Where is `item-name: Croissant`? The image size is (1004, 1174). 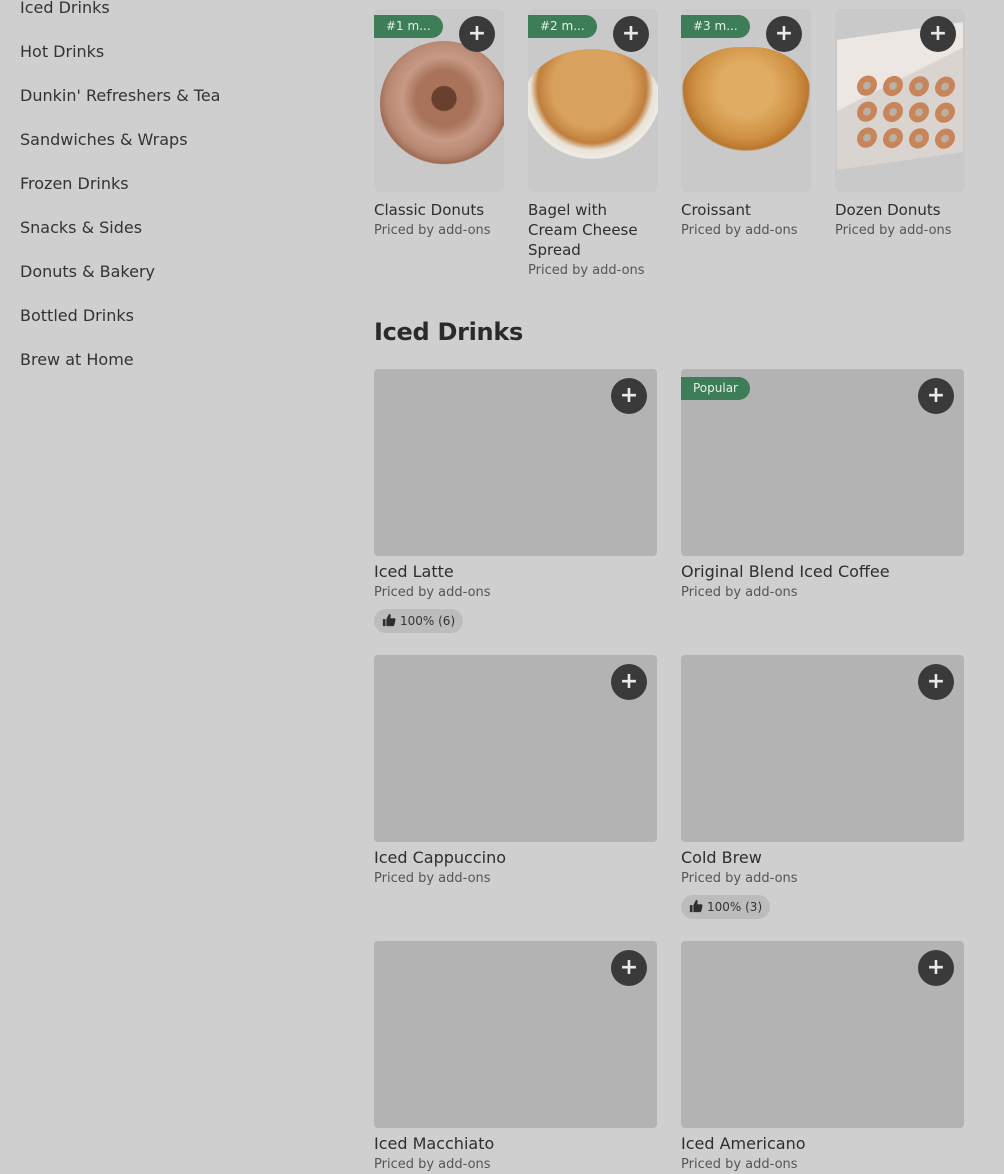 item-name: Croissant is located at coordinates (746, 210).